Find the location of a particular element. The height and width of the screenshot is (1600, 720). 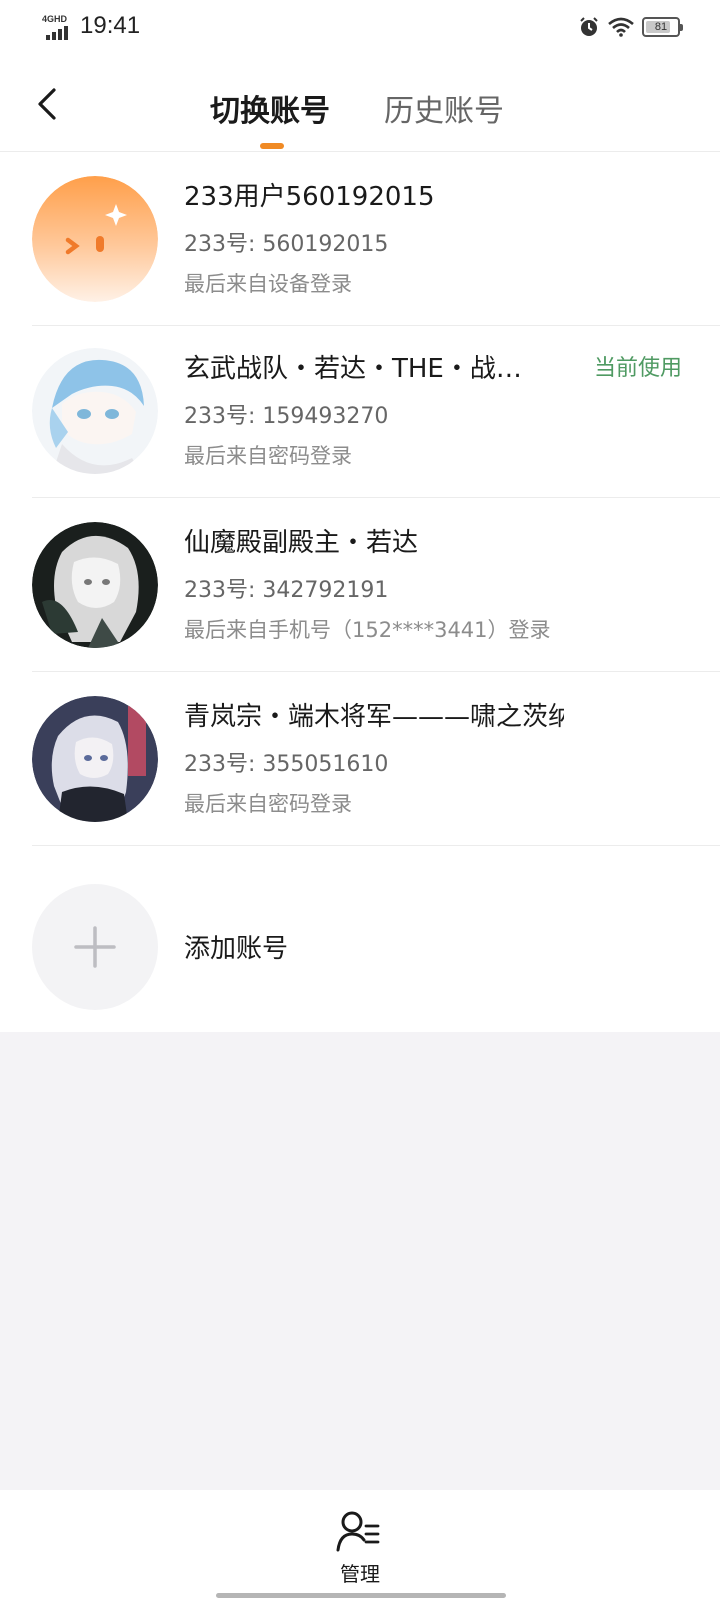

status-bar: 4GHD 19:41 81 is located at coordinates (360, 28).